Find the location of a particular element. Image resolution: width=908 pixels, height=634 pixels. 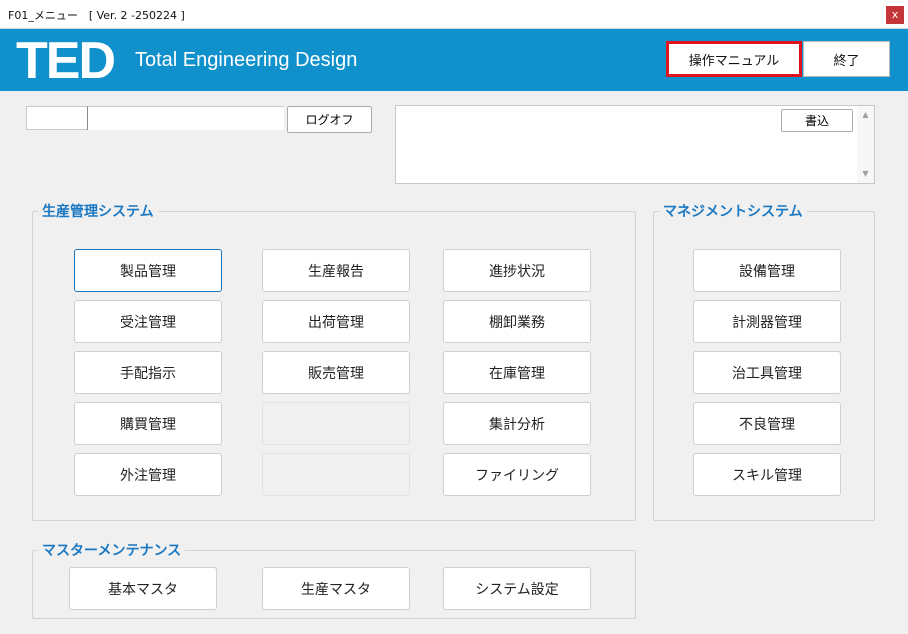

skill-management-button: スキル管理 is located at coordinates (767, 474).